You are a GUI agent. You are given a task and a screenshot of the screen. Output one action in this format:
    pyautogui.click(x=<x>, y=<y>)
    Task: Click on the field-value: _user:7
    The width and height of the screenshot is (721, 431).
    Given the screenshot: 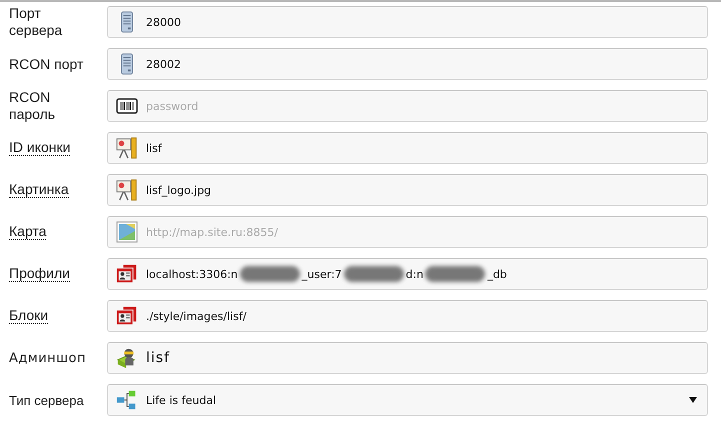 What is the action you would take?
    pyautogui.click(x=322, y=274)
    